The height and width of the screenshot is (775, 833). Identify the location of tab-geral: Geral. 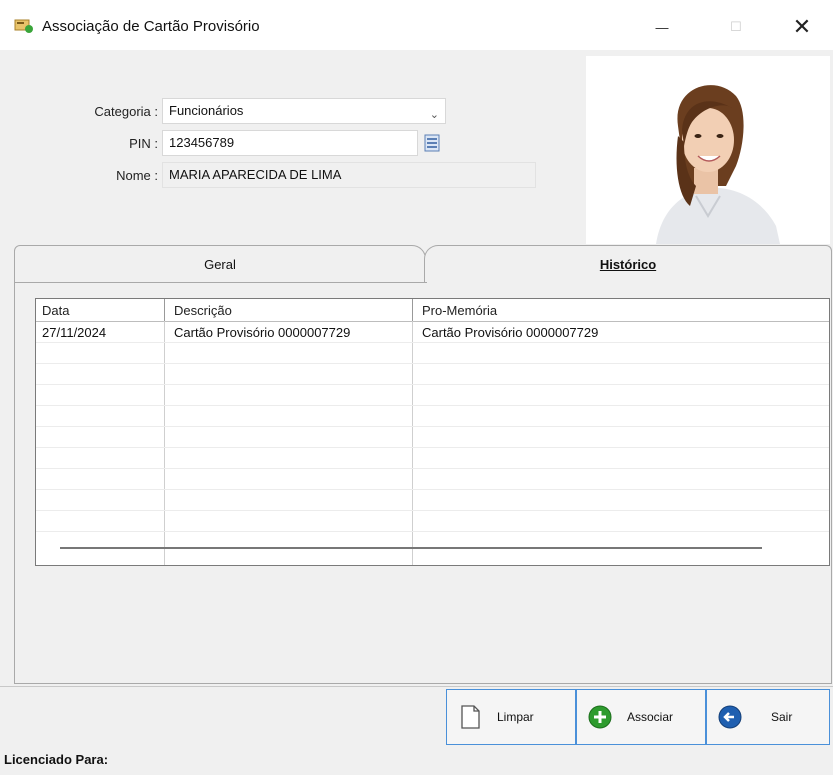
(220, 264).